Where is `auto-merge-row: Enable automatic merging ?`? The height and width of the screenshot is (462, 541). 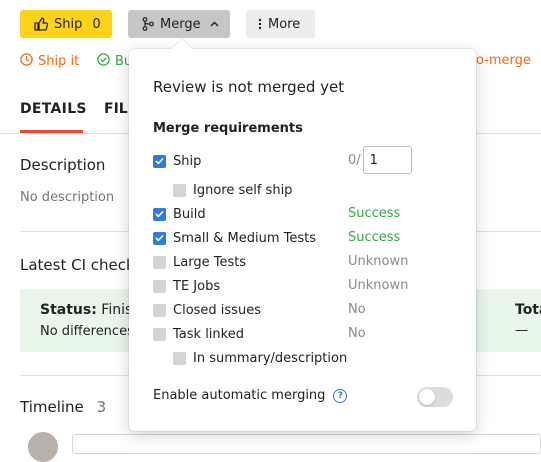 auto-merge-row: Enable automatic merging ? is located at coordinates (250, 395).